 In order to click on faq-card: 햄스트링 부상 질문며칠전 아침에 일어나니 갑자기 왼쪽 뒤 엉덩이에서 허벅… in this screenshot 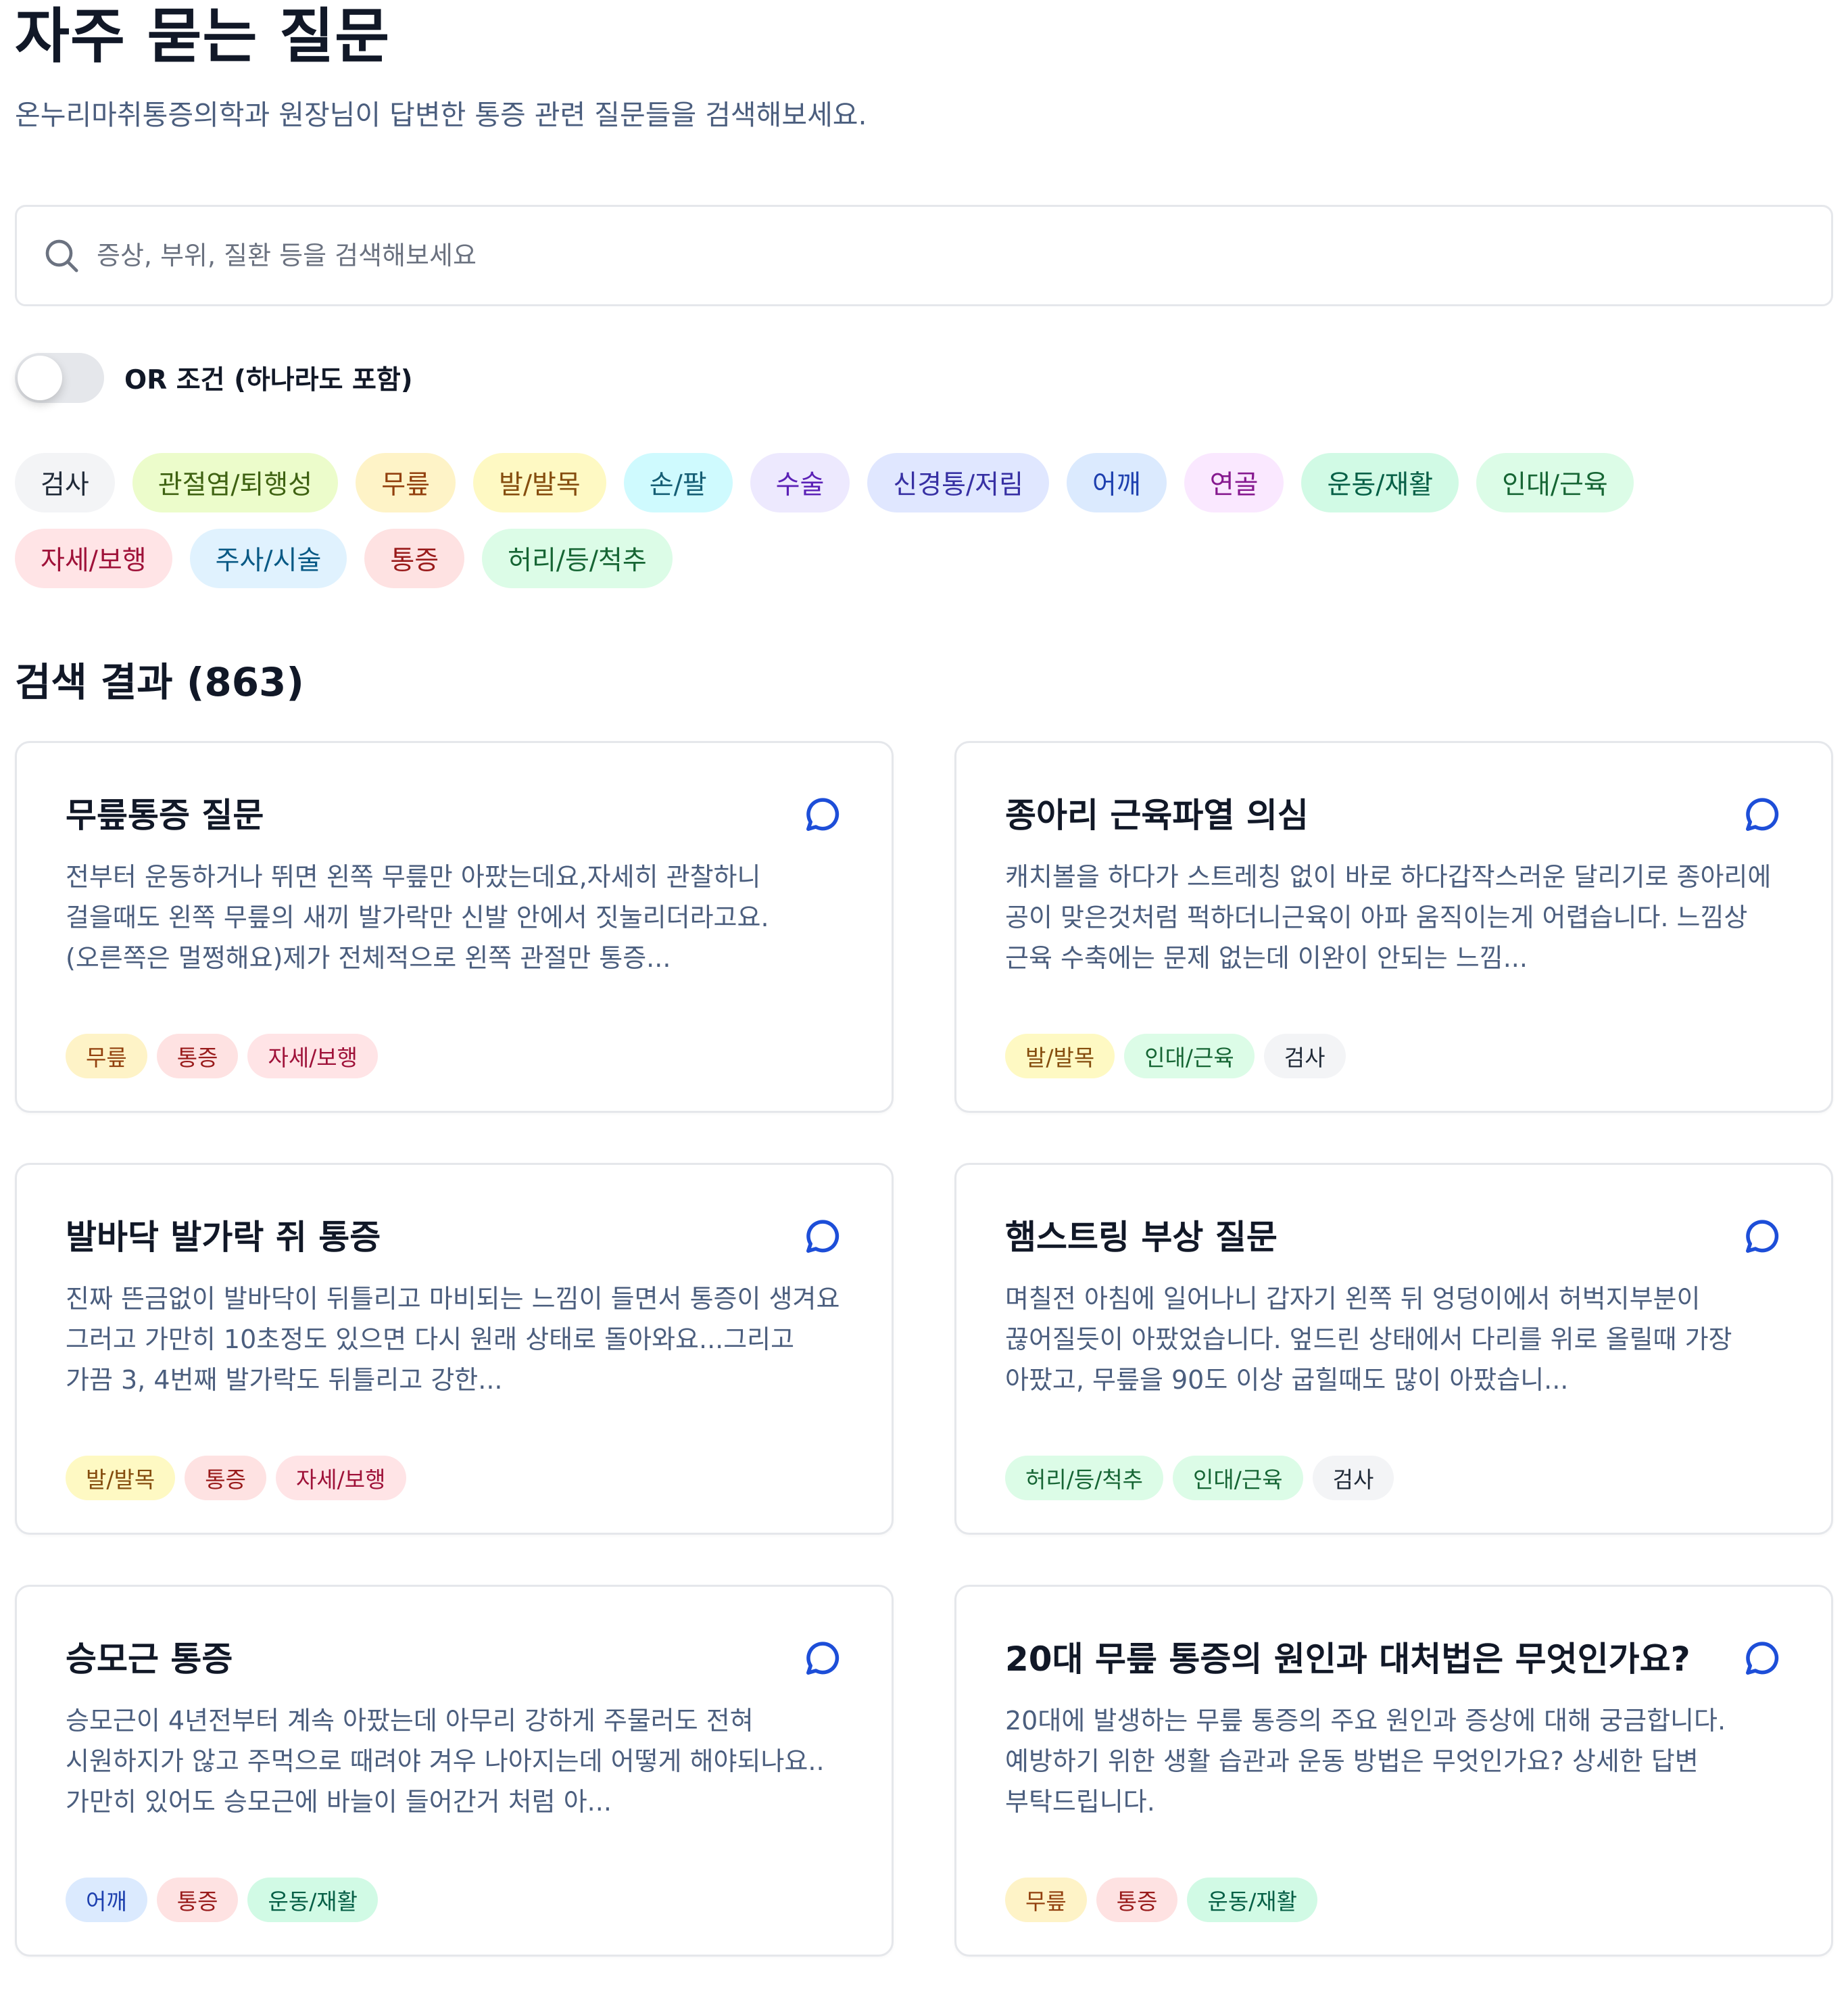, I will do `click(1393, 1349)`.